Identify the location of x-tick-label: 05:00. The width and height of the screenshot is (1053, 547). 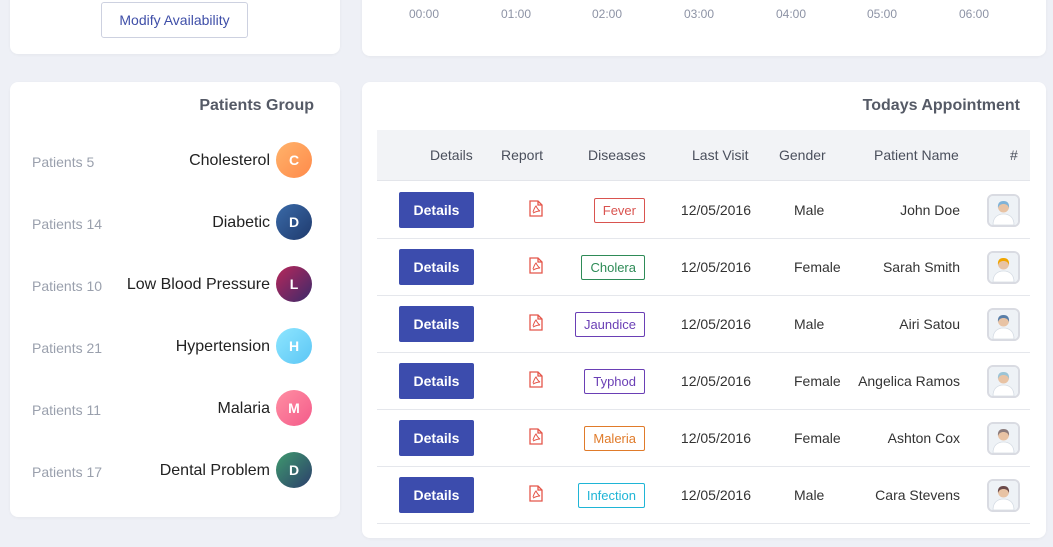
(882, 14).